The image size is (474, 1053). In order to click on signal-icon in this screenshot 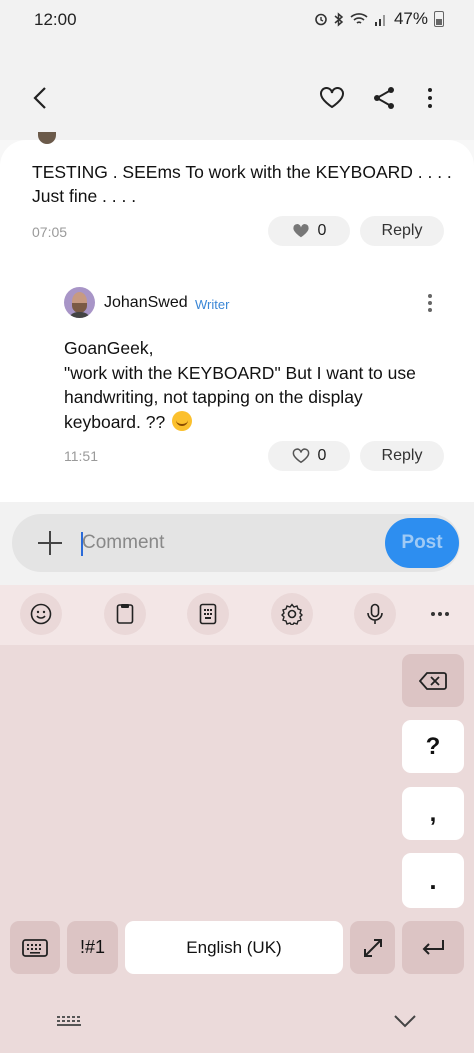, I will do `click(379, 20)`.